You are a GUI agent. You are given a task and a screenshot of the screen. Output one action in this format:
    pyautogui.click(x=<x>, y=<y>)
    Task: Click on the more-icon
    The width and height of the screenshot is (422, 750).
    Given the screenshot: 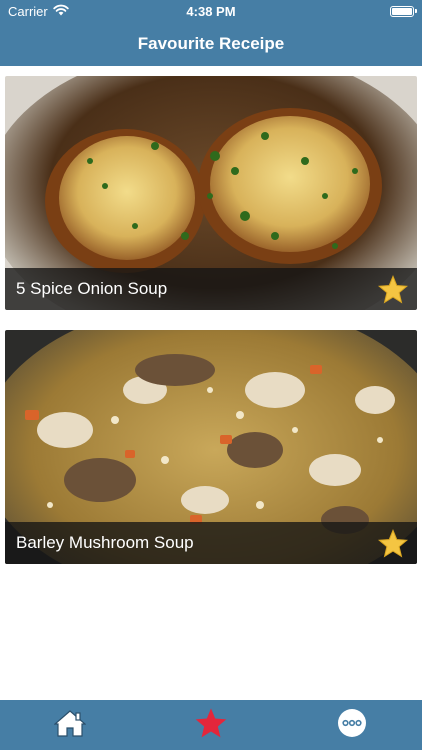 What is the action you would take?
    pyautogui.click(x=352, y=725)
    